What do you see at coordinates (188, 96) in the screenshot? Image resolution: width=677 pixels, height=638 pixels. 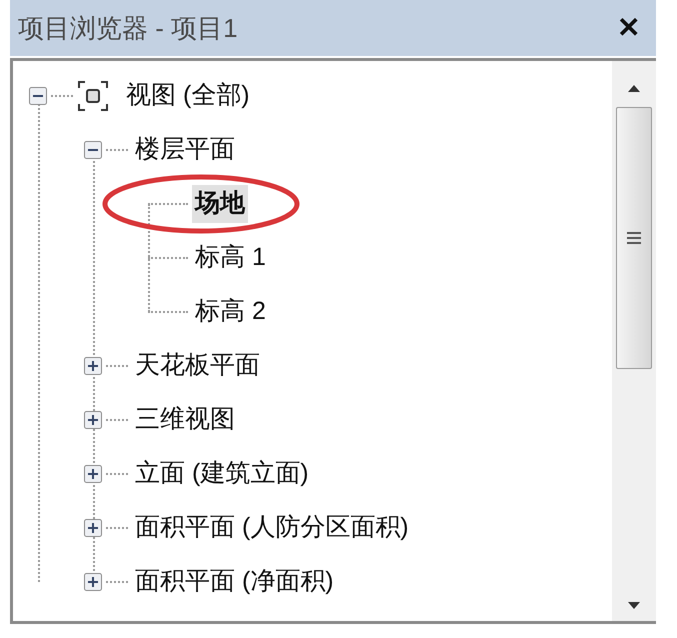 I see `tree-item: 视图 (全部)` at bounding box center [188, 96].